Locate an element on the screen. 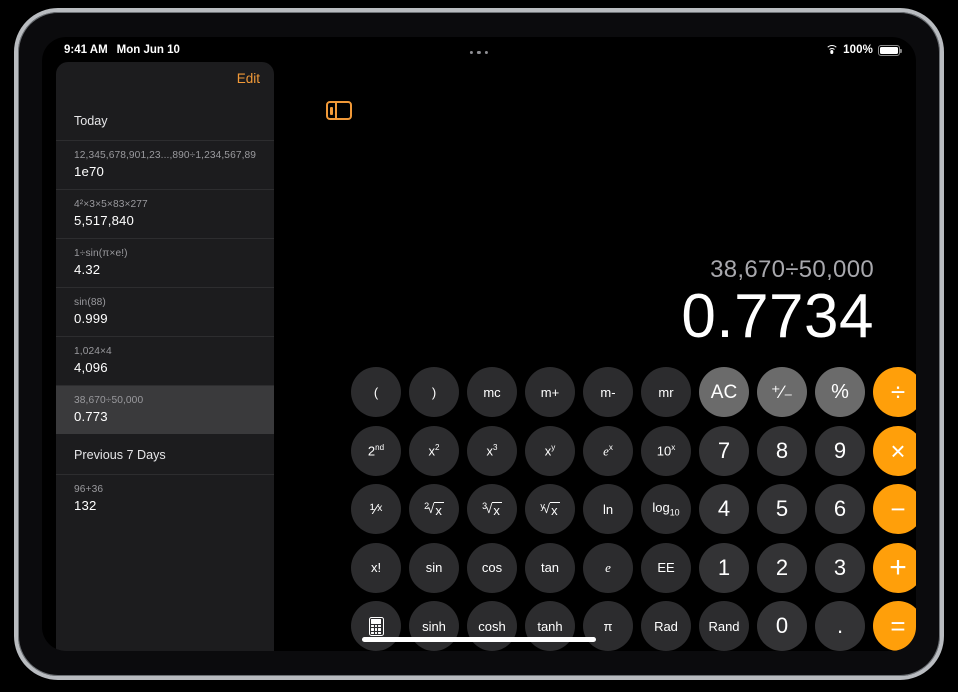 The image size is (958, 692). key-cosine: cos is located at coordinates (492, 567).